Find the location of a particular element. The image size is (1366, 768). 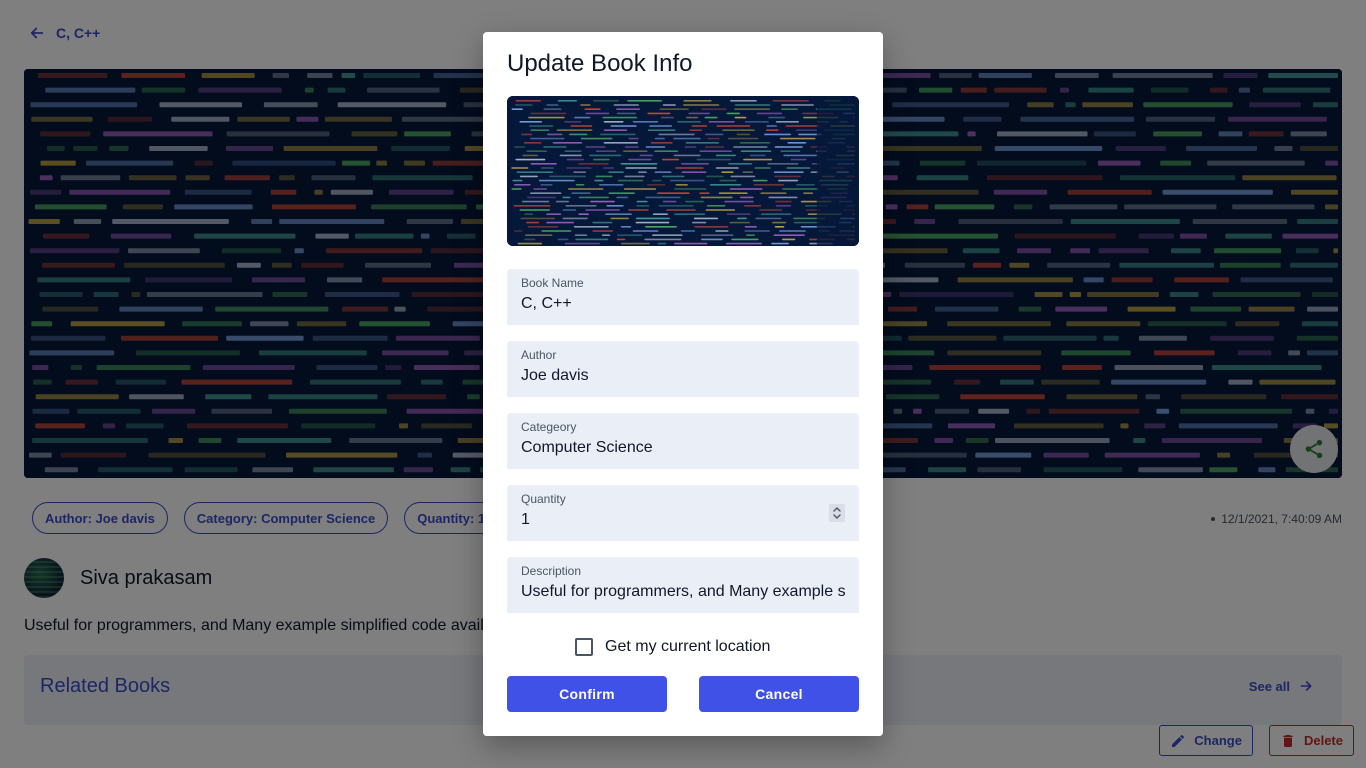

quantity-stepper is located at coordinates (837, 513).